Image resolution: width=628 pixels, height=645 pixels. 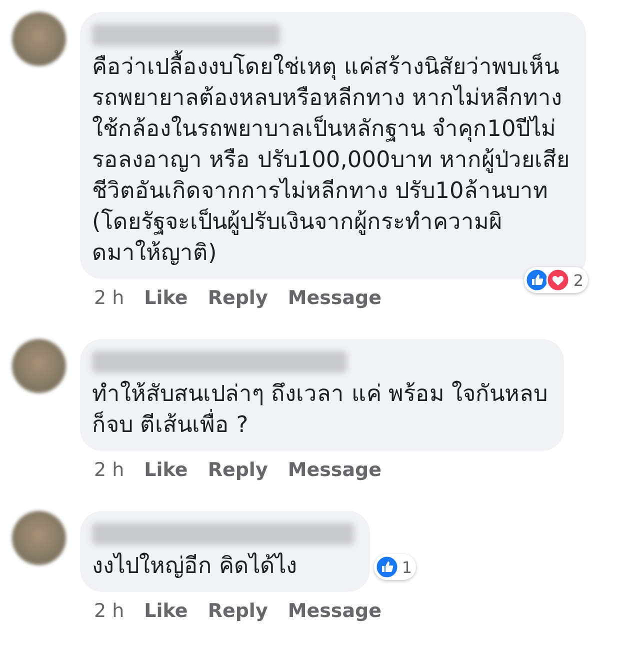 I want to click on reaction-count: 1, so click(x=407, y=567).